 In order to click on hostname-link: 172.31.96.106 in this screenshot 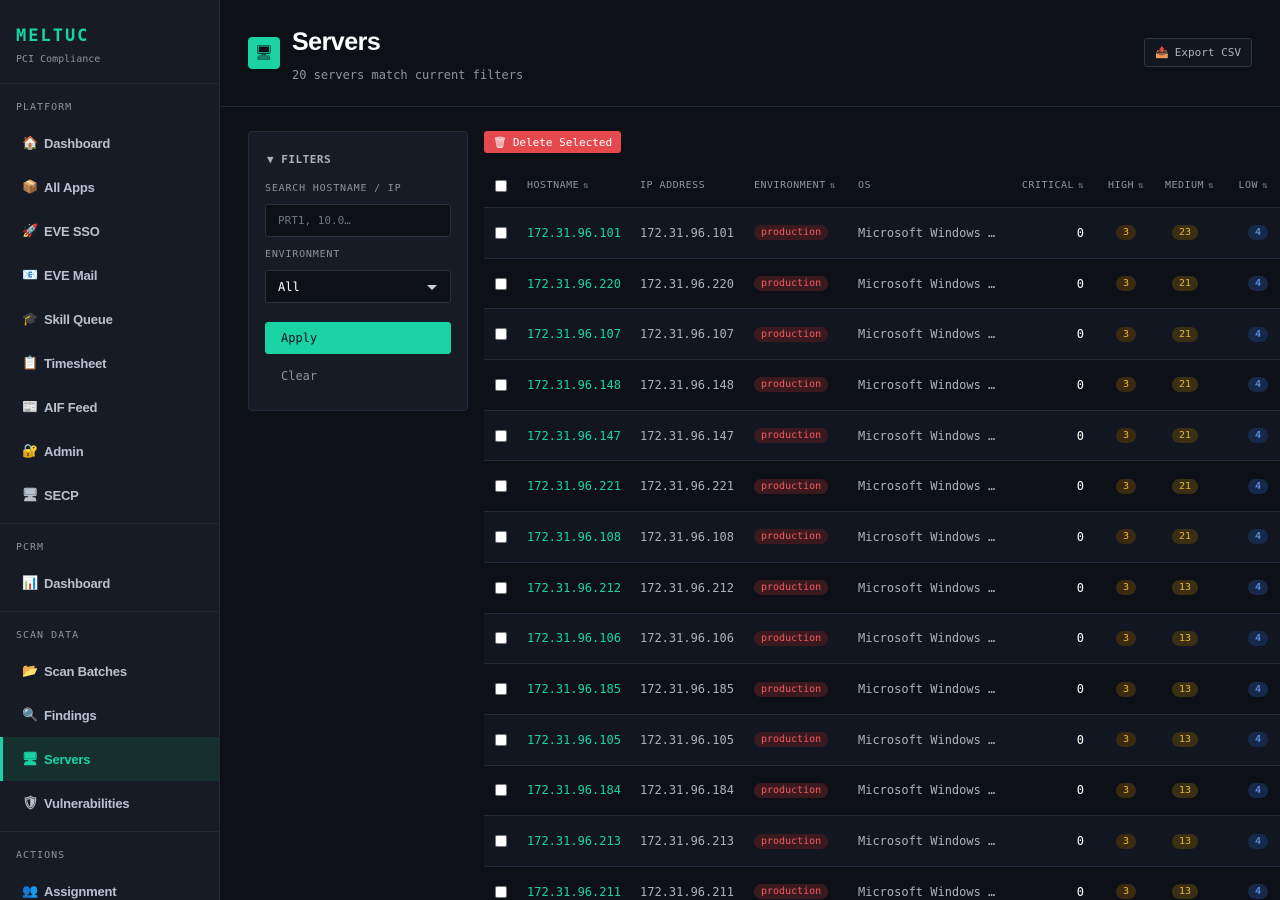, I will do `click(574, 638)`.